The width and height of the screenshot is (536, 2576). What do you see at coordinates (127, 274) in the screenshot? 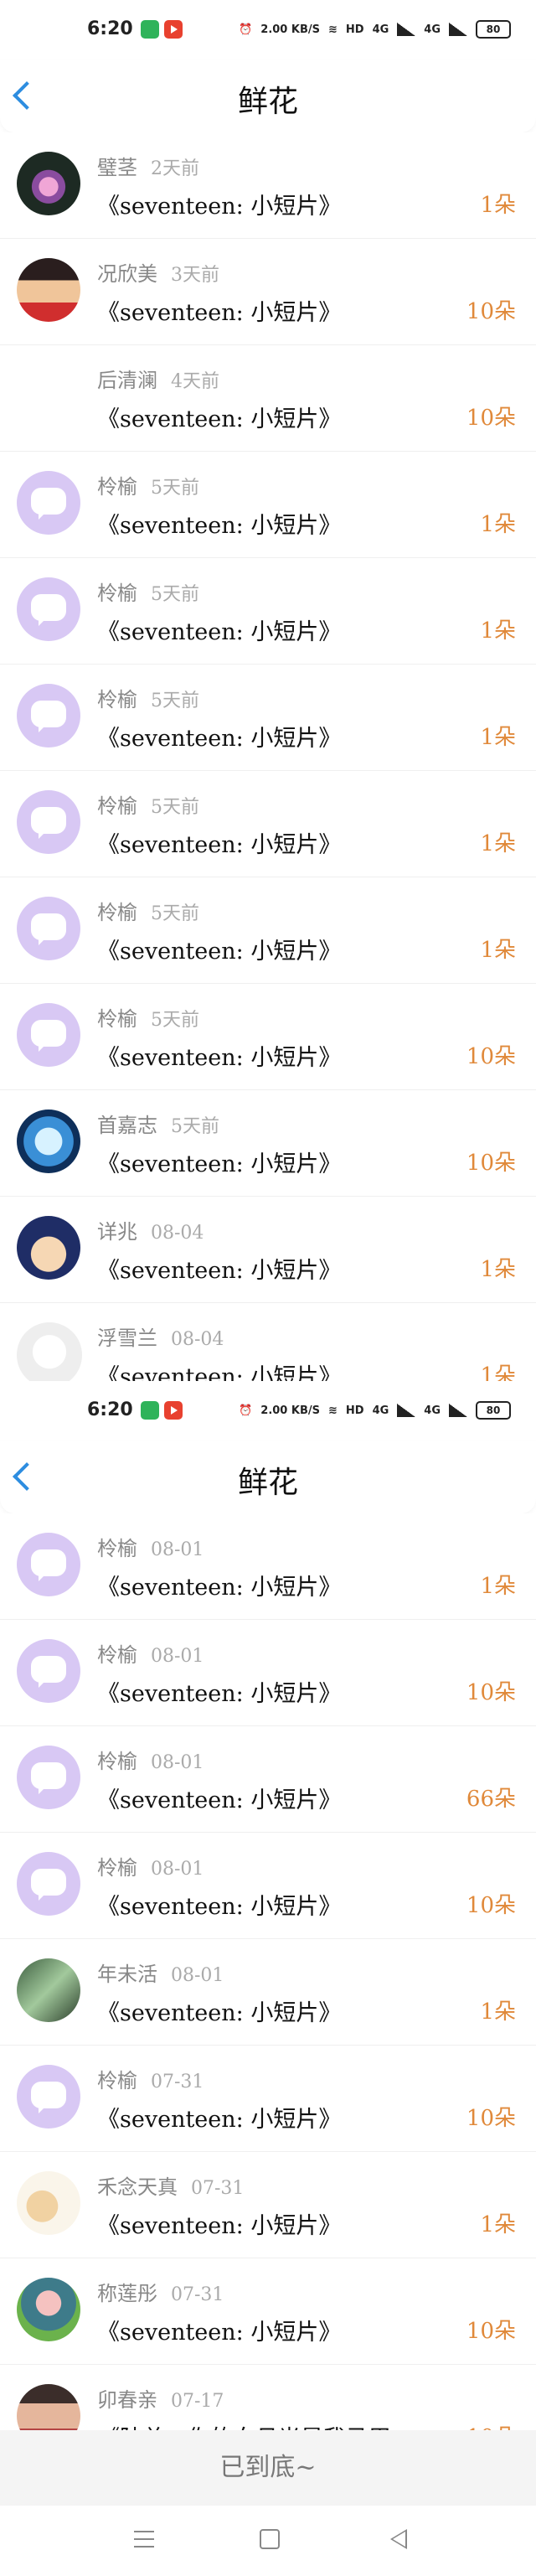
I see `sender-name: 况欣美` at bounding box center [127, 274].